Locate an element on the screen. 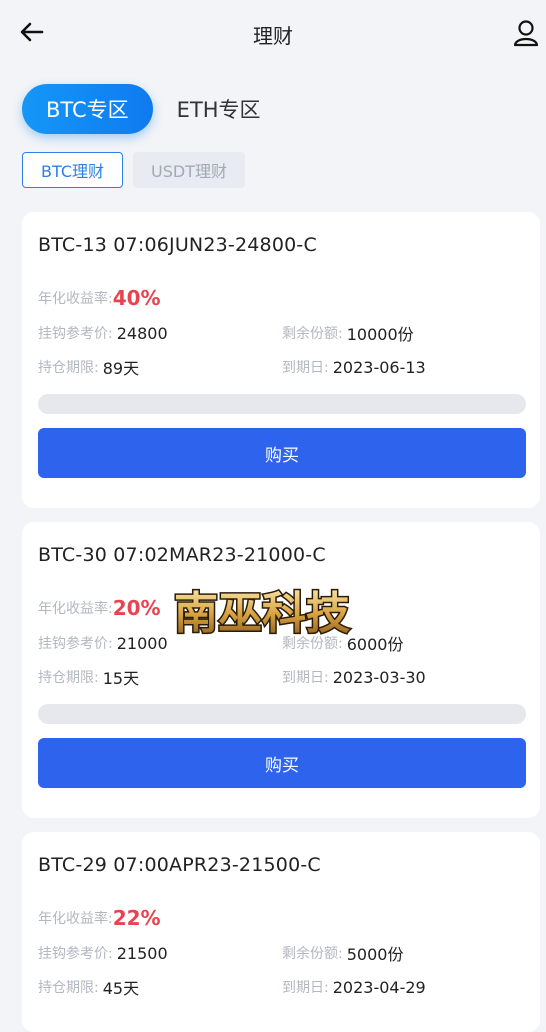 The width and height of the screenshot is (546, 1032). arrow-left-icon is located at coordinates (32, 32).